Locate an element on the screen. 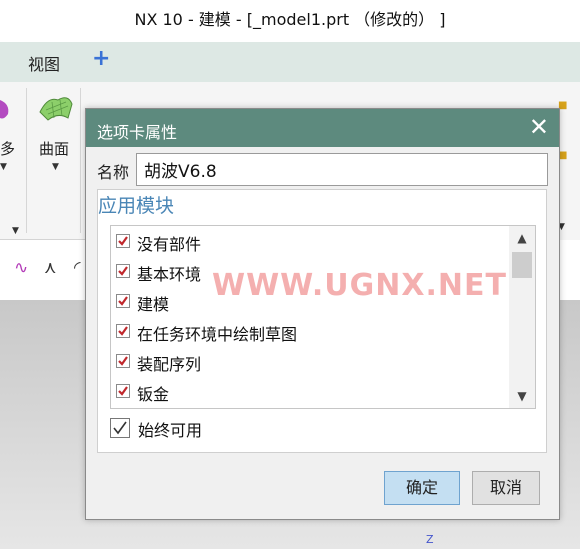  list-item-label: 钣金 is located at coordinates (153, 394).